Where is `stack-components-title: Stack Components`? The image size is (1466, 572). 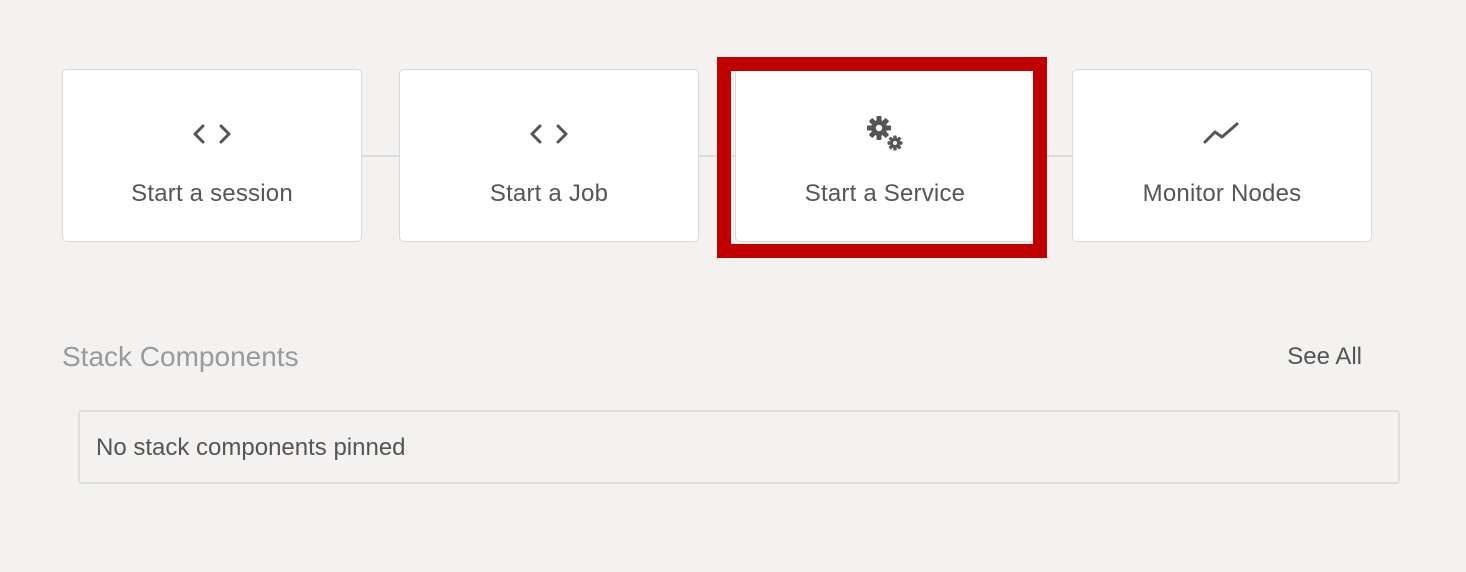
stack-components-title: Stack Components is located at coordinates (180, 356).